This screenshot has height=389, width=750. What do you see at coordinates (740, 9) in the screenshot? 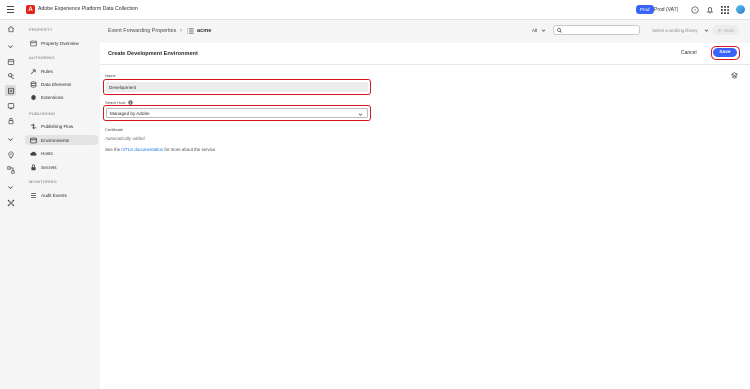
I see `user-avatar` at bounding box center [740, 9].